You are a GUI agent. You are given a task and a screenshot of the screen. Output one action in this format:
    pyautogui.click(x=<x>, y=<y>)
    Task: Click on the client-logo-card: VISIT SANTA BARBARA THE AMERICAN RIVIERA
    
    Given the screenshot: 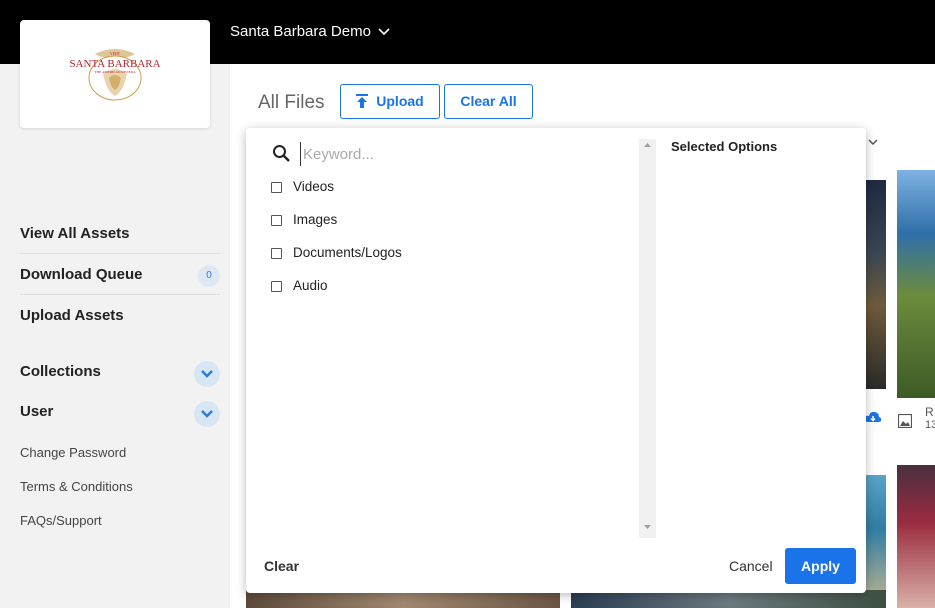 What is the action you would take?
    pyautogui.click(x=115, y=74)
    